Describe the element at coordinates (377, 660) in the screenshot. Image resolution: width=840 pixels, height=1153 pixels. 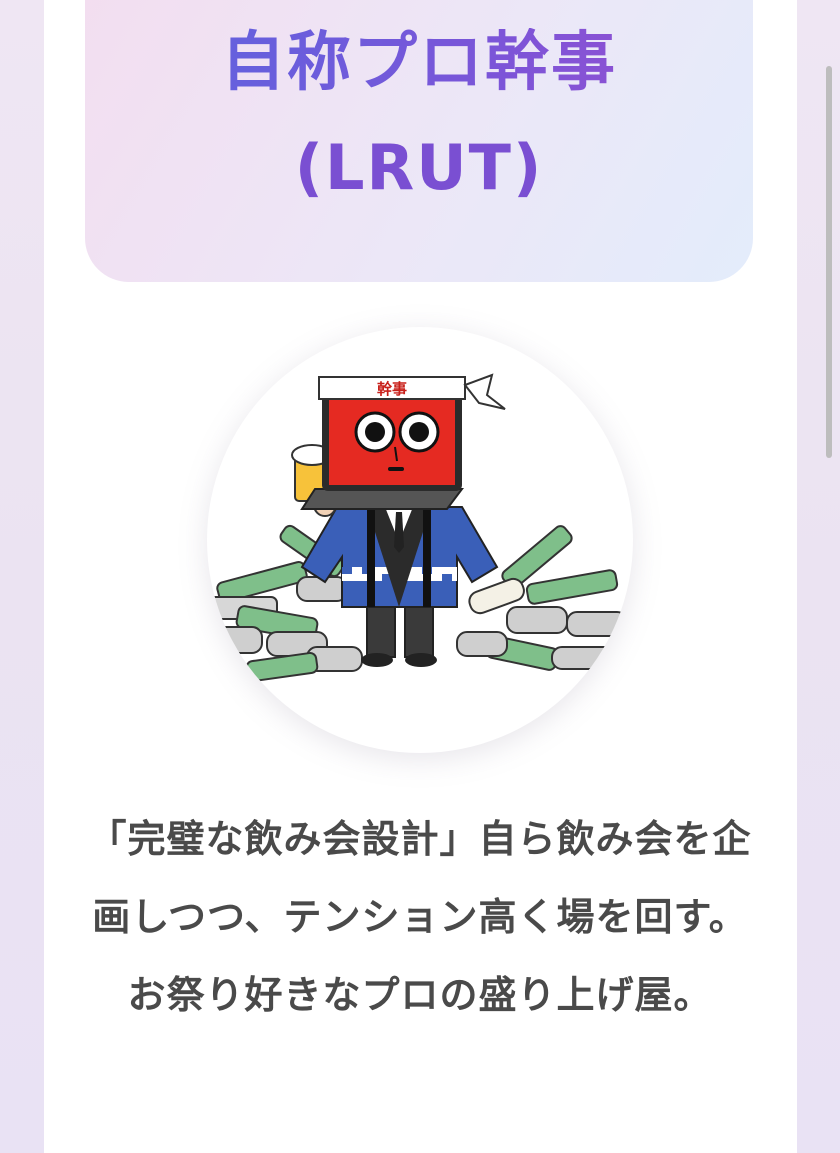
I see `left-shoe` at that location.